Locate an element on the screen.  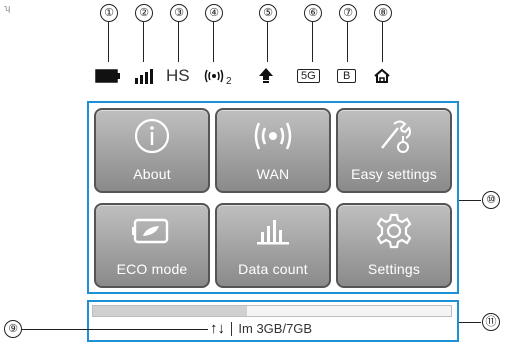
menu-tile-easy-settings: Easy settings is located at coordinates (394, 150).